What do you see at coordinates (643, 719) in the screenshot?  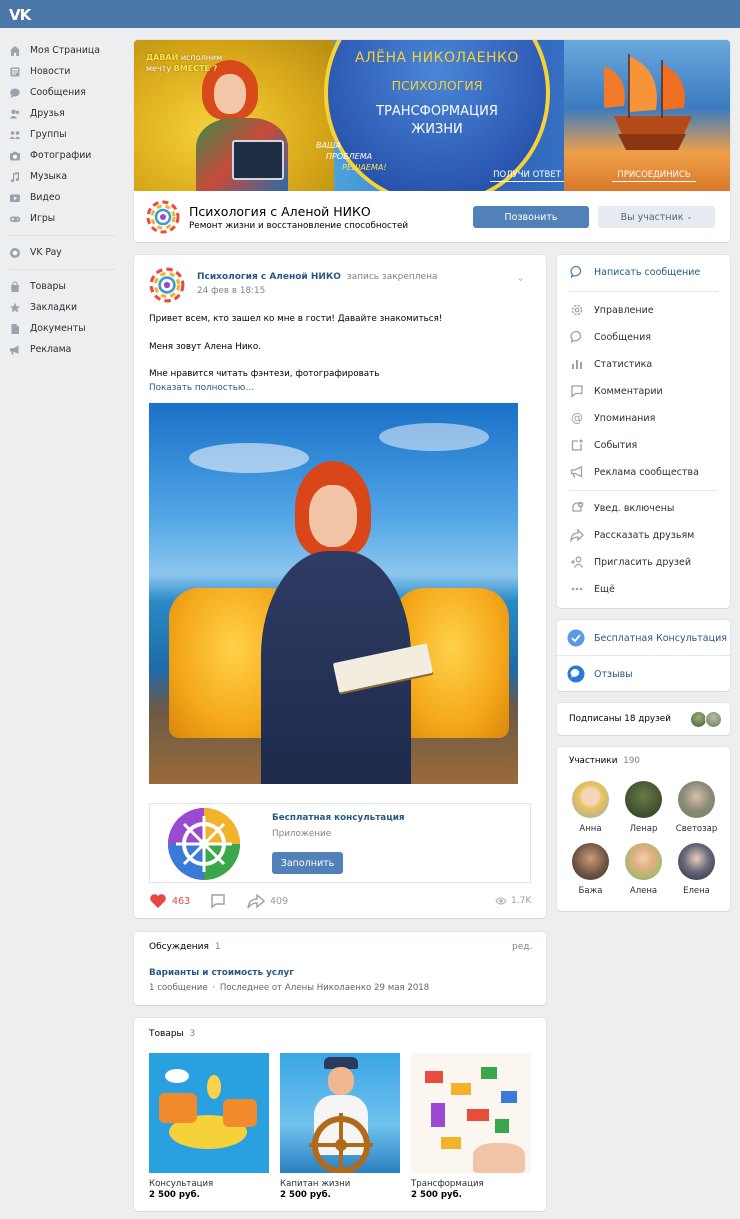 I see `friends-subscribed: Подписаны 18 друзей` at bounding box center [643, 719].